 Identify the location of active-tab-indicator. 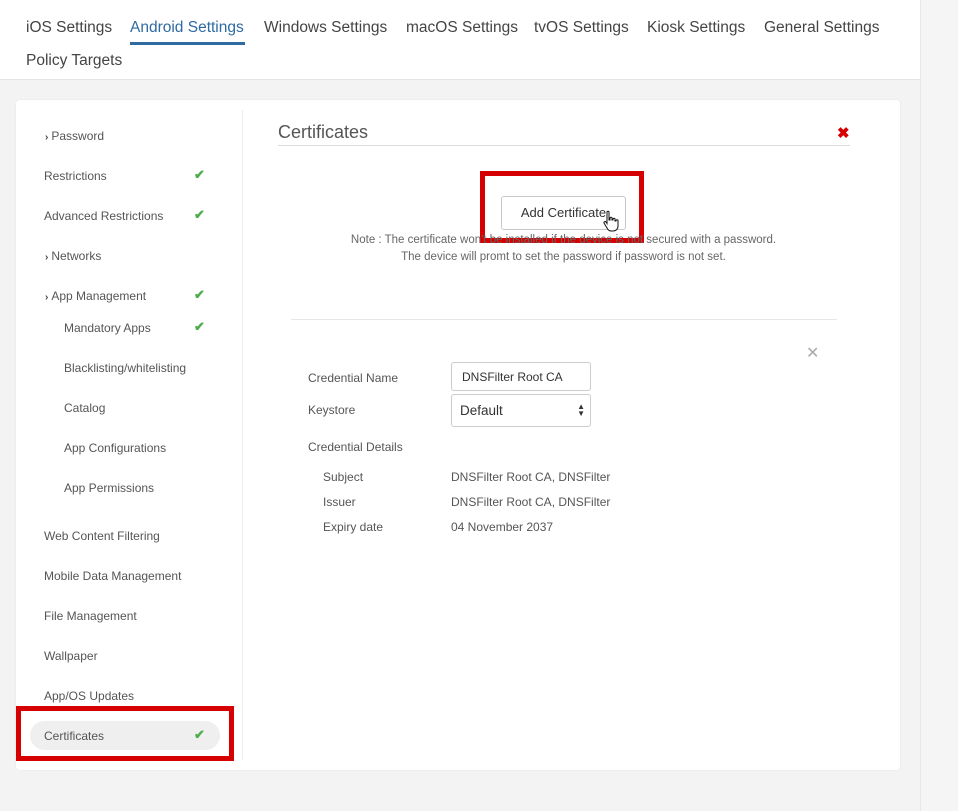
(187, 43).